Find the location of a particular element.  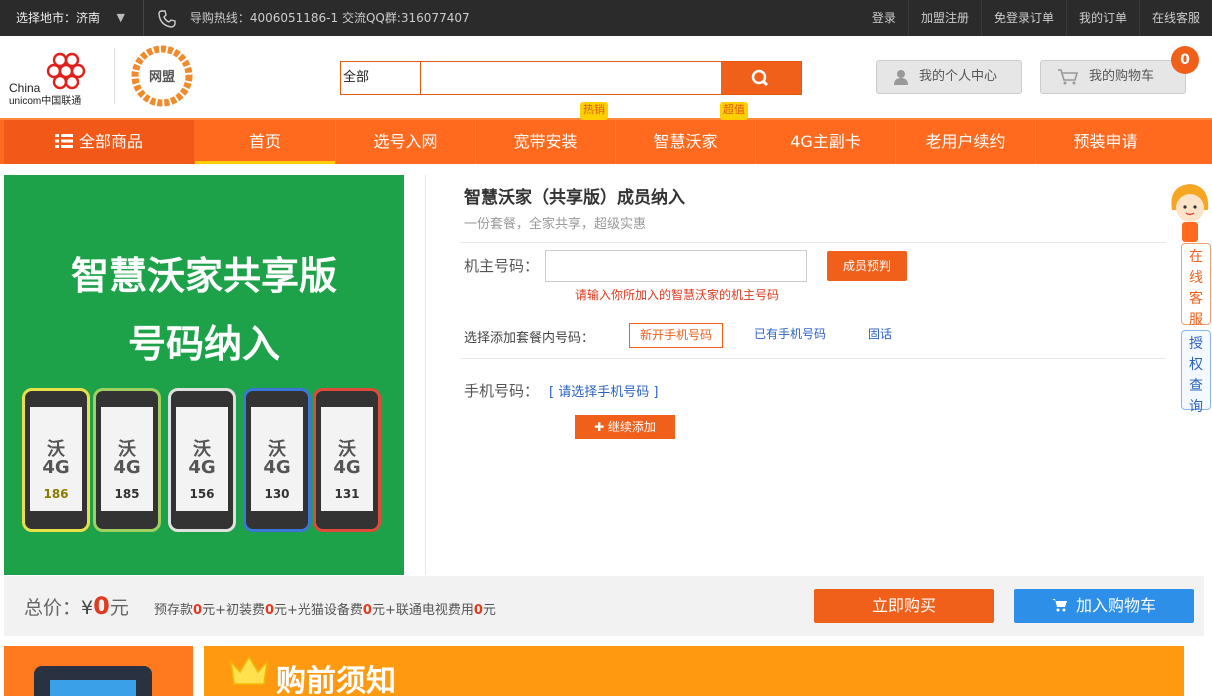

city-selector: 选择地市：济南 ▼ is located at coordinates (72, 18).